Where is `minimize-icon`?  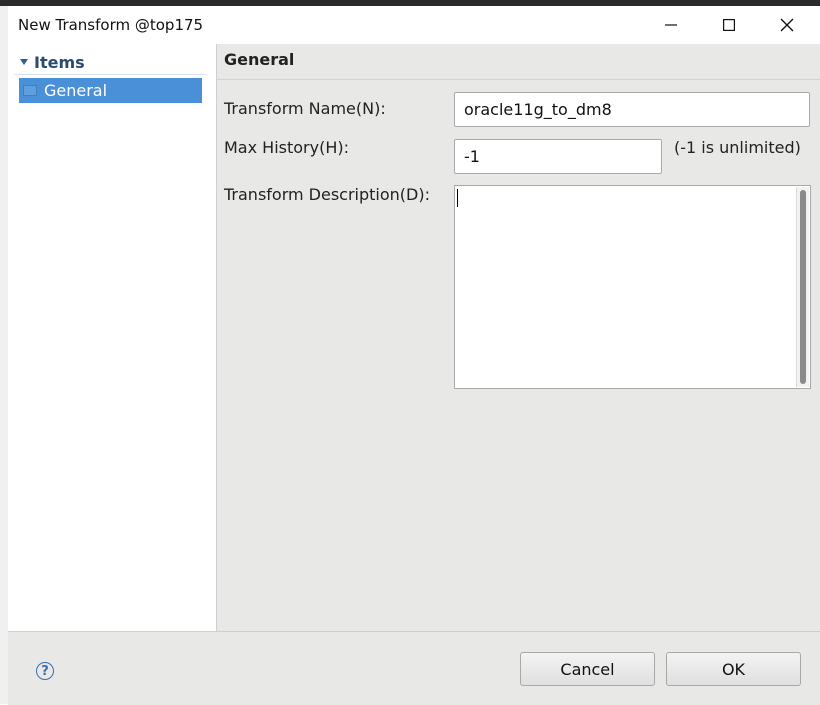
minimize-icon is located at coordinates (671, 25).